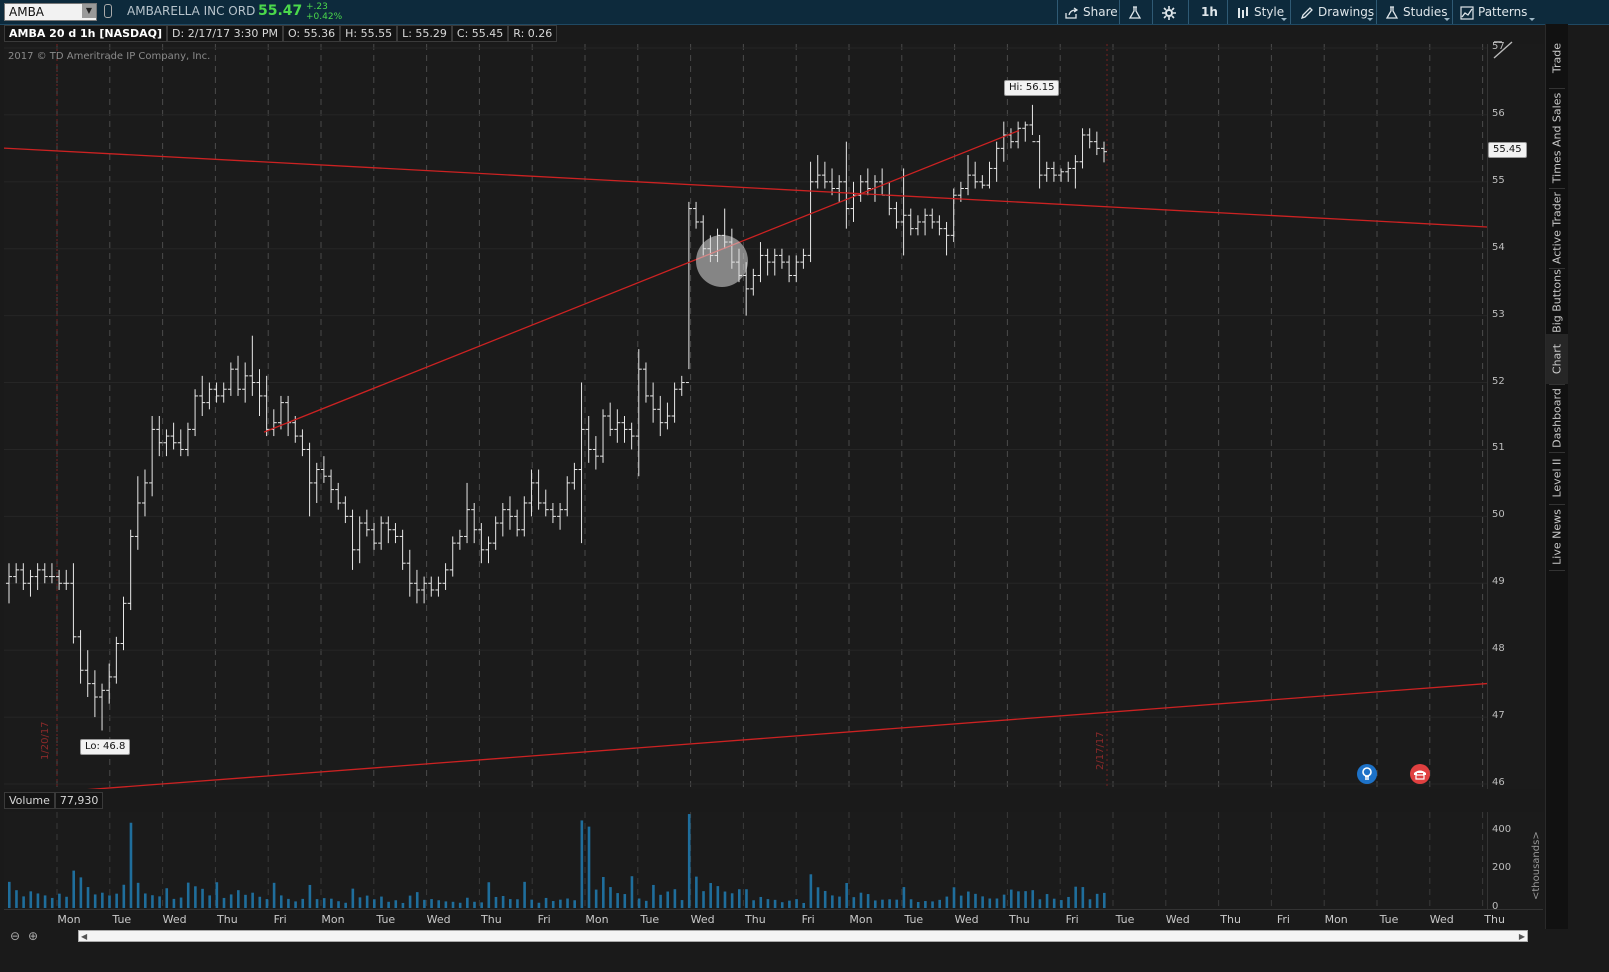  Describe the element at coordinates (86, 33) in the screenshot. I see `chart-title: AMBA 20 d 1h [NASDAQ]` at that location.